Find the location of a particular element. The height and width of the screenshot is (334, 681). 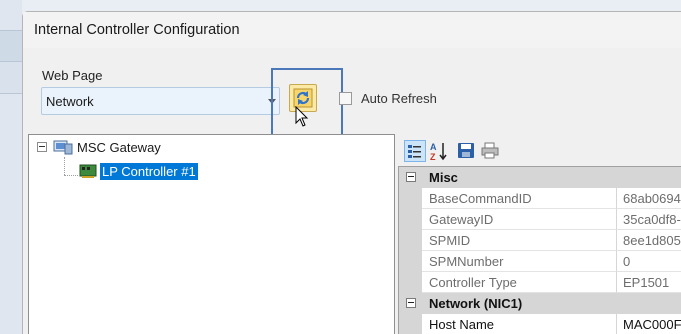

save-icon is located at coordinates (466, 150).